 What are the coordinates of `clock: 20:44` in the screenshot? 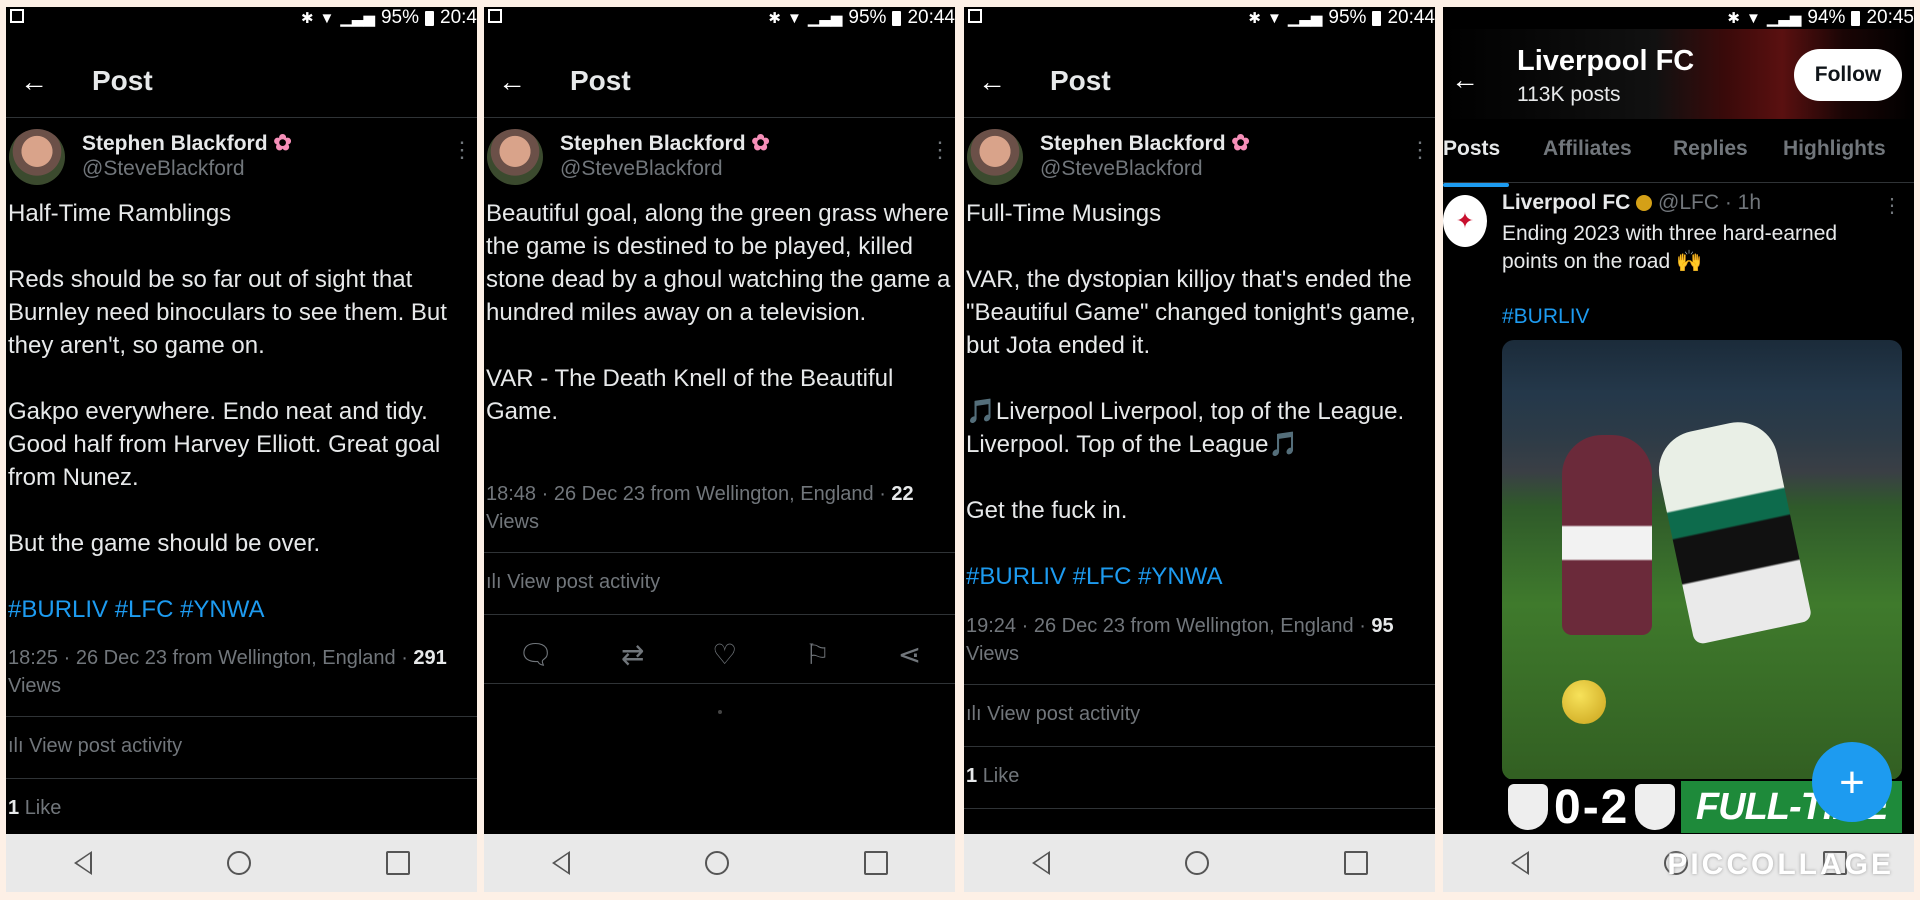 It's located at (931, 17).